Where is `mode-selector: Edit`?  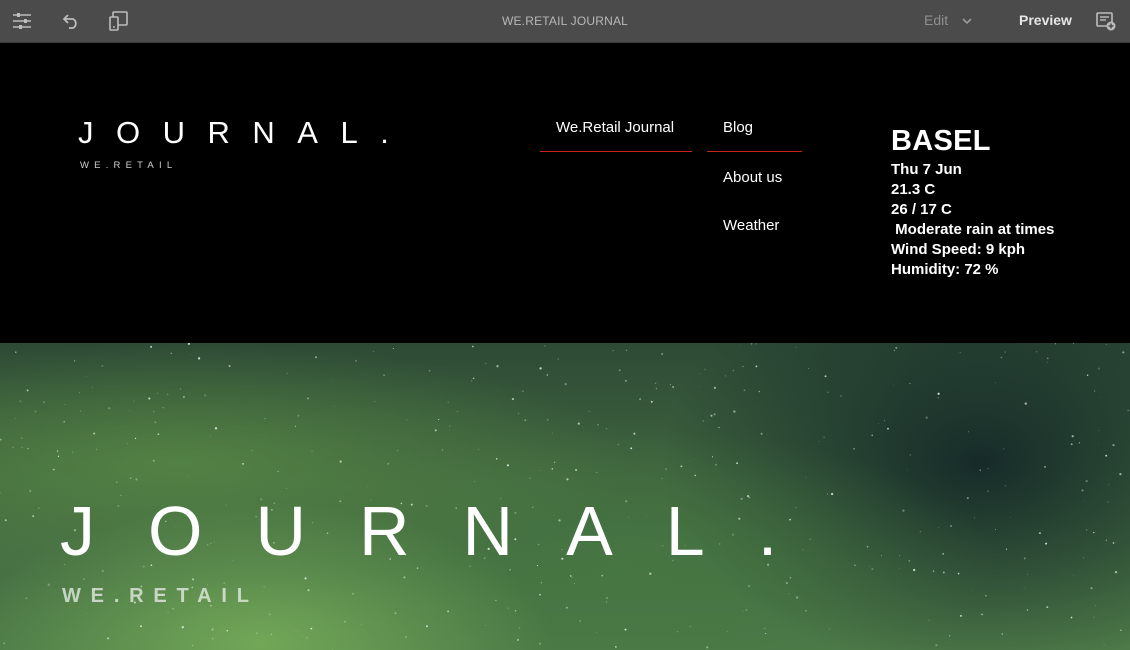
mode-selector: Edit is located at coordinates (948, 20).